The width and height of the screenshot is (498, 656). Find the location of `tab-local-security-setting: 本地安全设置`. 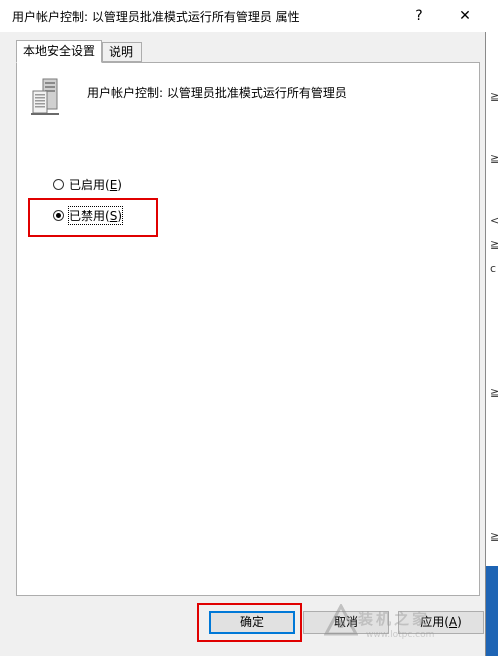

tab-local-security-setting: 本地安全设置 is located at coordinates (59, 51).